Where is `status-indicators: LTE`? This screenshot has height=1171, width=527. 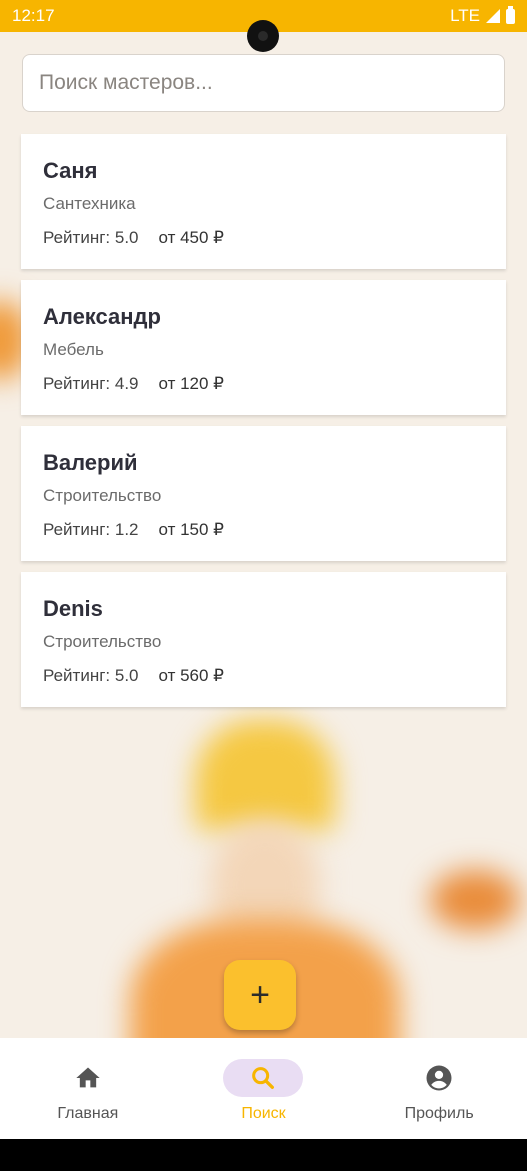 status-indicators: LTE is located at coordinates (482, 15).